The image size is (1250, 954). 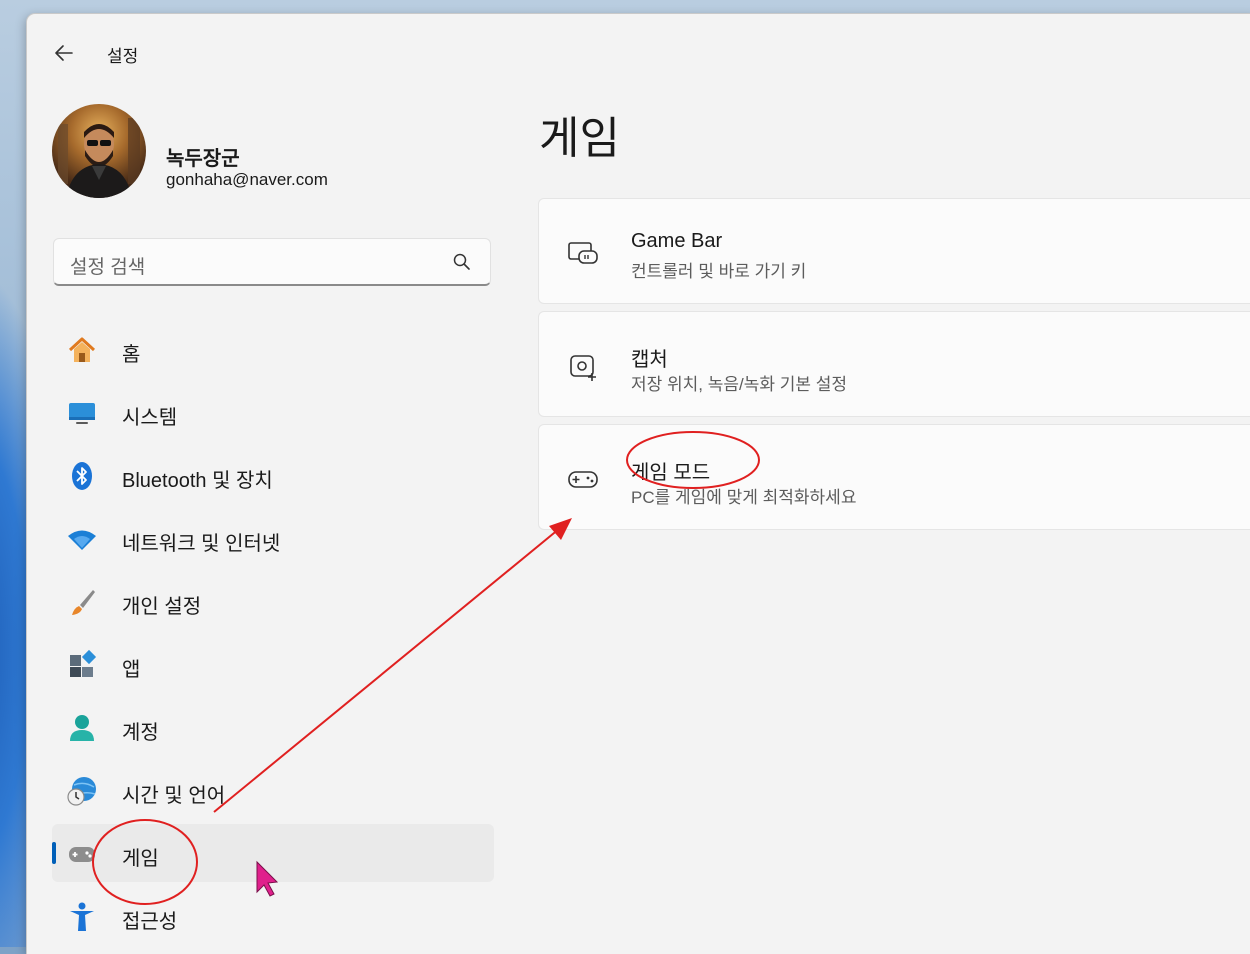 I want to click on sidebar-item-label: 접근성, so click(x=150, y=922).